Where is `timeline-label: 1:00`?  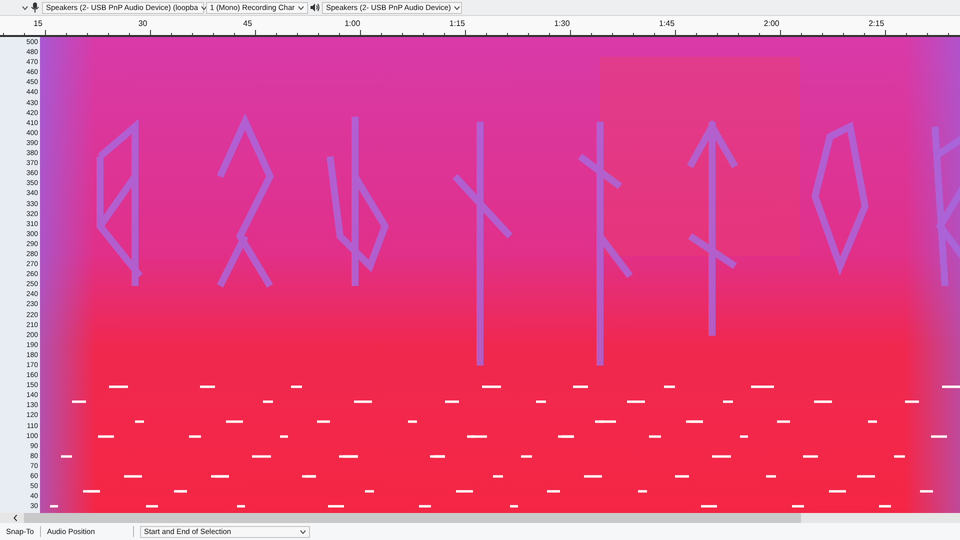 timeline-label: 1:00 is located at coordinates (352, 23).